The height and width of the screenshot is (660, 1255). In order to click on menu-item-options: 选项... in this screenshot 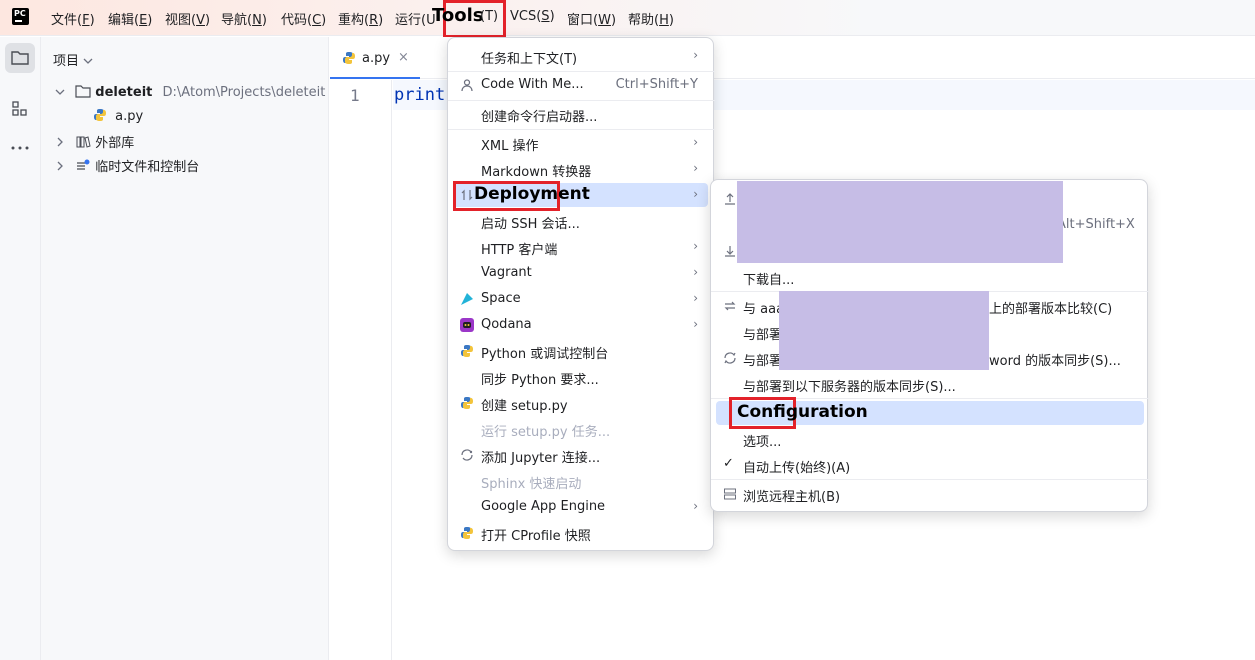, I will do `click(930, 439)`.